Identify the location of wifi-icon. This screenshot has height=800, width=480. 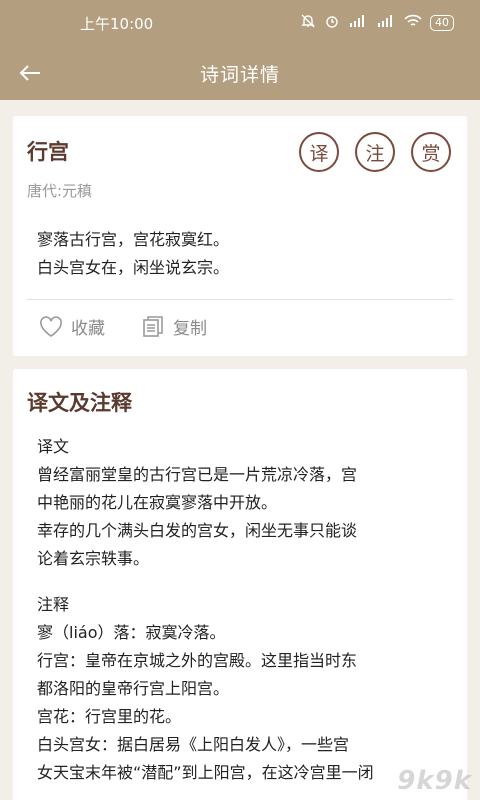
(413, 23).